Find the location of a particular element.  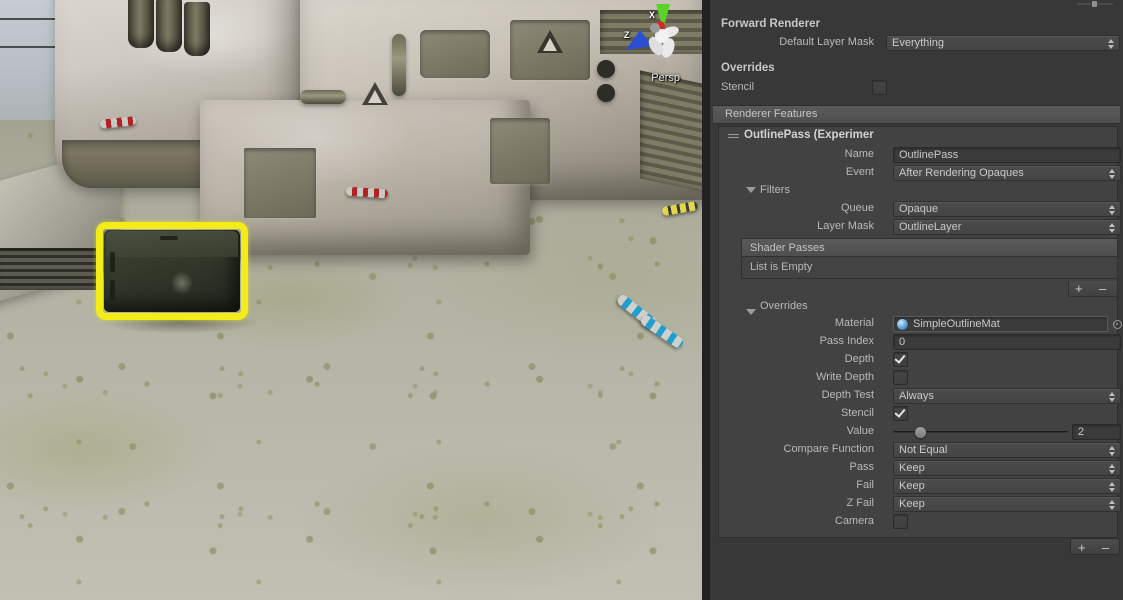

pass-value: Keep is located at coordinates (912, 468).